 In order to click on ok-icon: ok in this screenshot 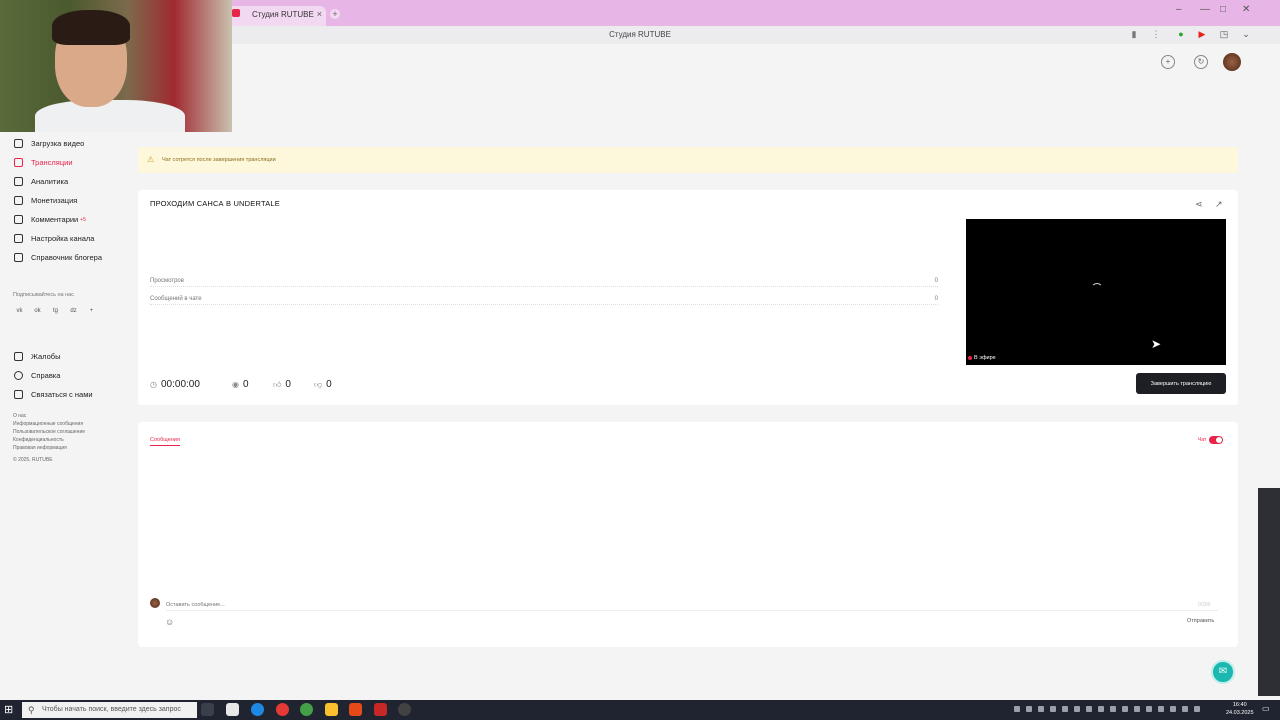, I will do `click(37, 312)`.